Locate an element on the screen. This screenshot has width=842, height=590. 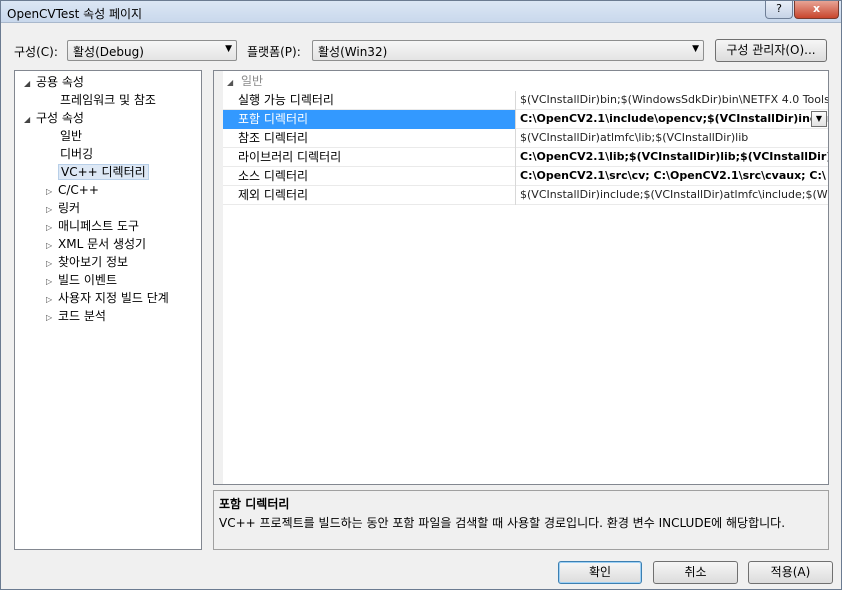
tree-item: ▷ 링커 is located at coordinates (63, 209).